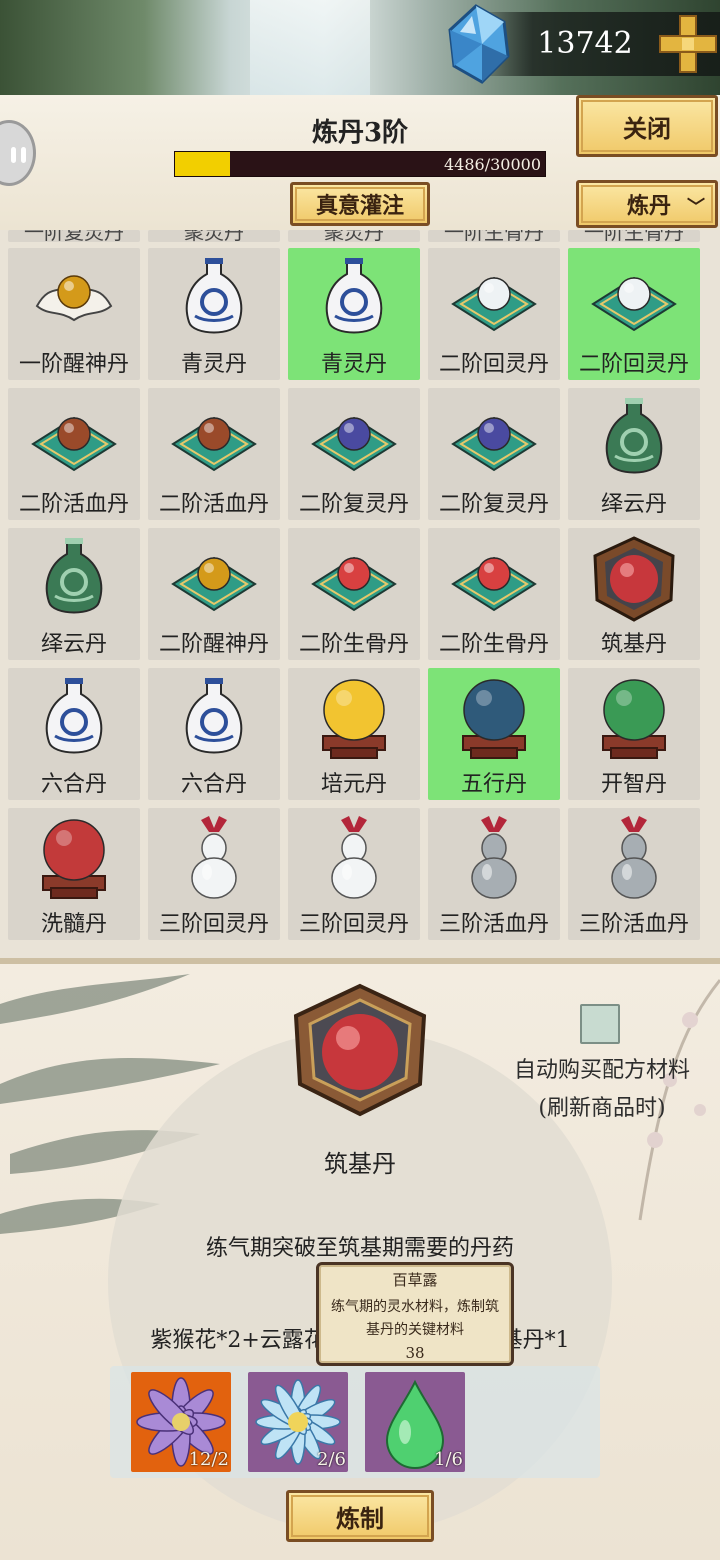 This screenshot has width=720, height=1560. I want to click on recipe-cell-name: 洗髓丹, so click(73, 924).